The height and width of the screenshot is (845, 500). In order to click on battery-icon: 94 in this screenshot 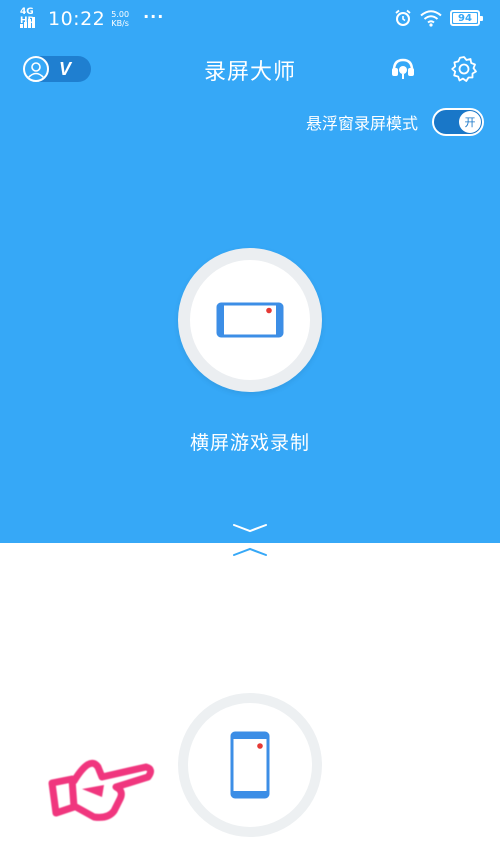, I will do `click(466, 18)`.